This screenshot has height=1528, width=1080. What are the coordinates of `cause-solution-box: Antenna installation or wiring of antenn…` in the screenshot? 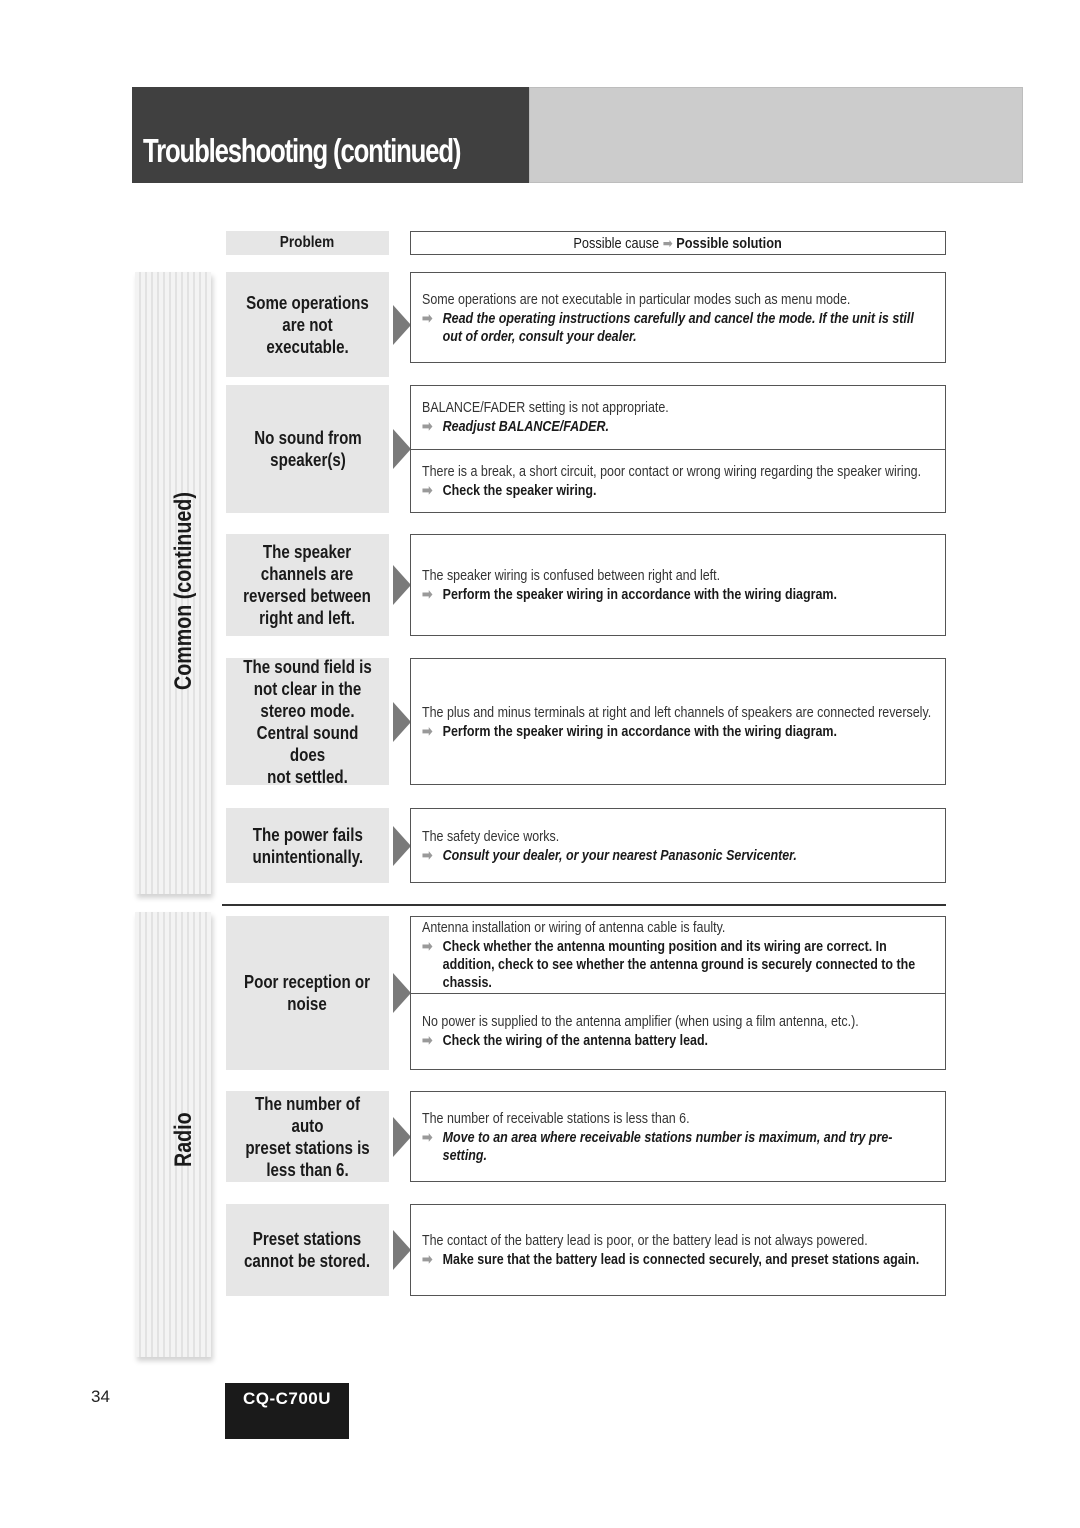 It's located at (678, 993).